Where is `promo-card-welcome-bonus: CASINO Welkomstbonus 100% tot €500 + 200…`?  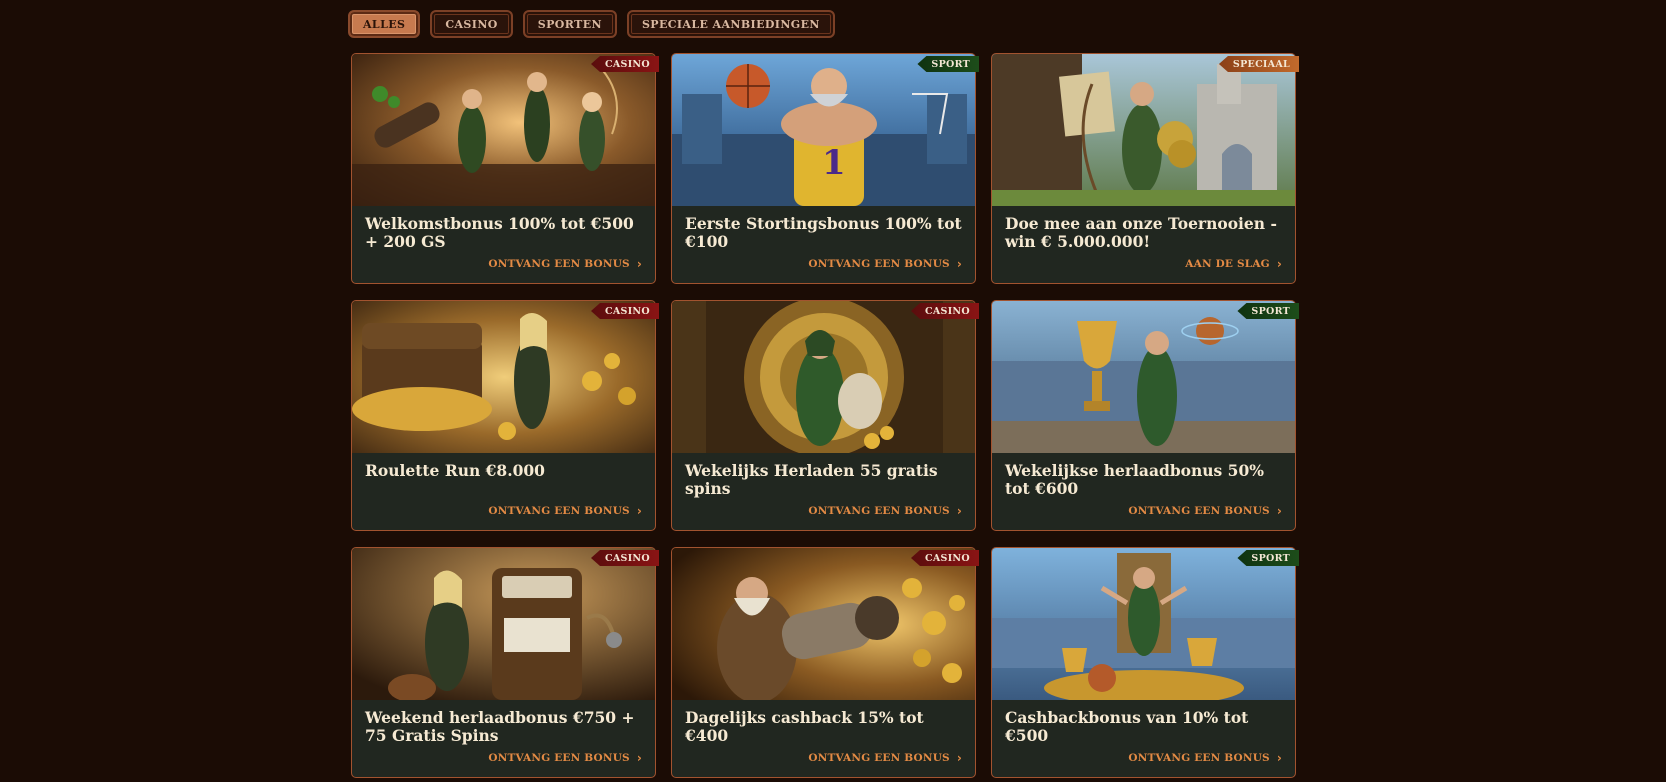
promo-card-welcome-bonus: CASINO Welkomstbonus 100% tot €500 + 200… is located at coordinates (505, 168).